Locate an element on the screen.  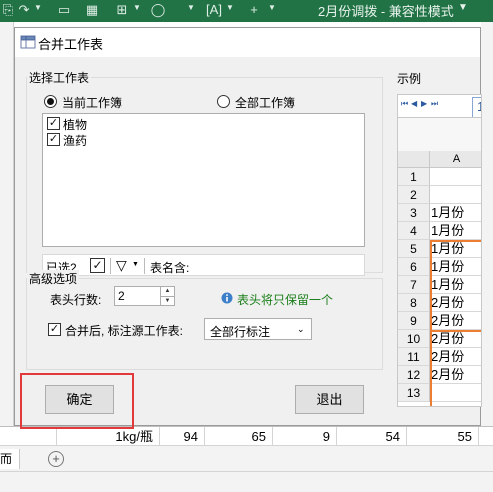
preview-row-header: 11 is located at coordinates (414, 357).